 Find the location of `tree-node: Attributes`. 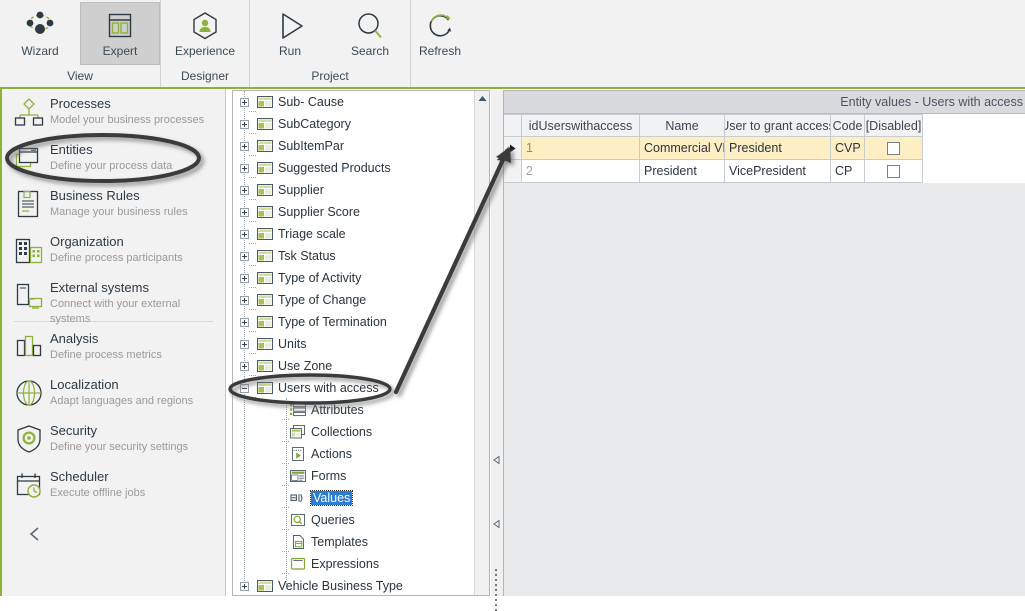

tree-node: Attributes is located at coordinates (353, 410).